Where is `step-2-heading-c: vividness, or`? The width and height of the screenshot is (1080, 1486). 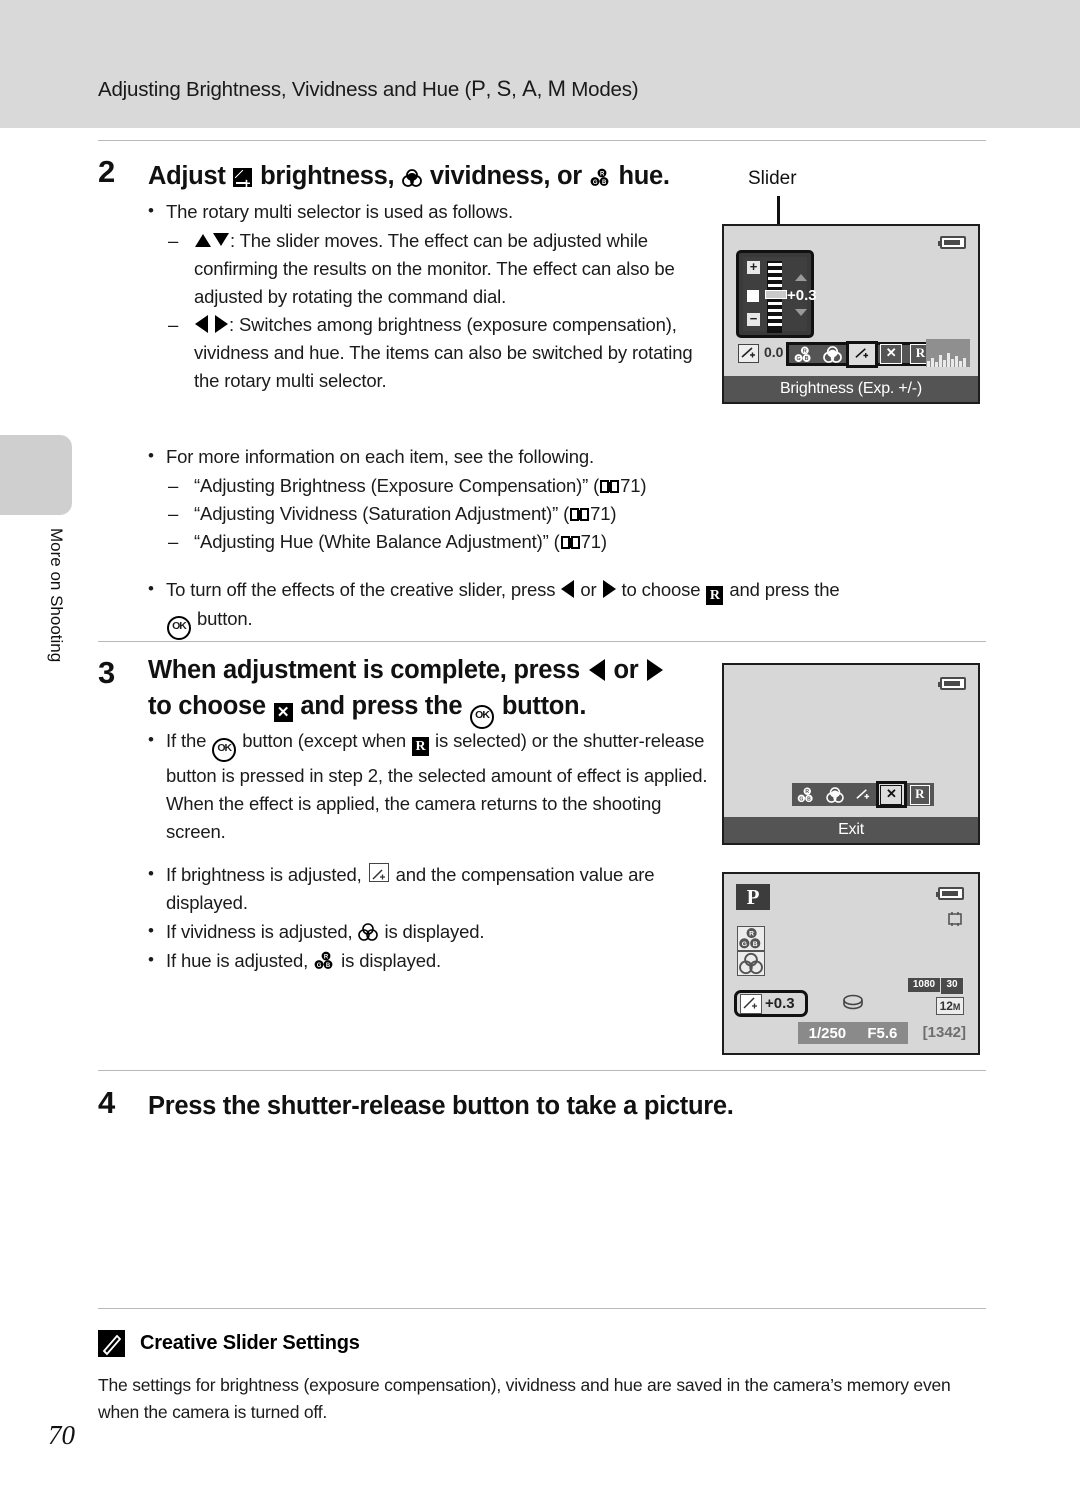 step-2-heading-c: vividness, or is located at coordinates (505, 176).